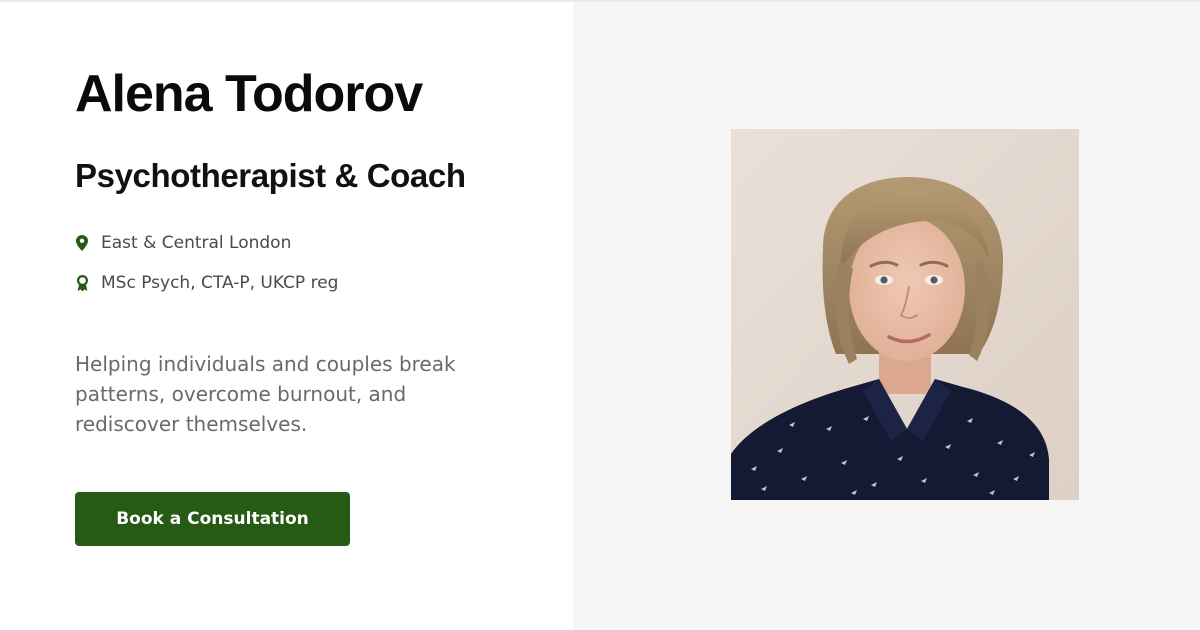  What do you see at coordinates (249, 94) in the screenshot?
I see `profile-name: Alena Todorov` at bounding box center [249, 94].